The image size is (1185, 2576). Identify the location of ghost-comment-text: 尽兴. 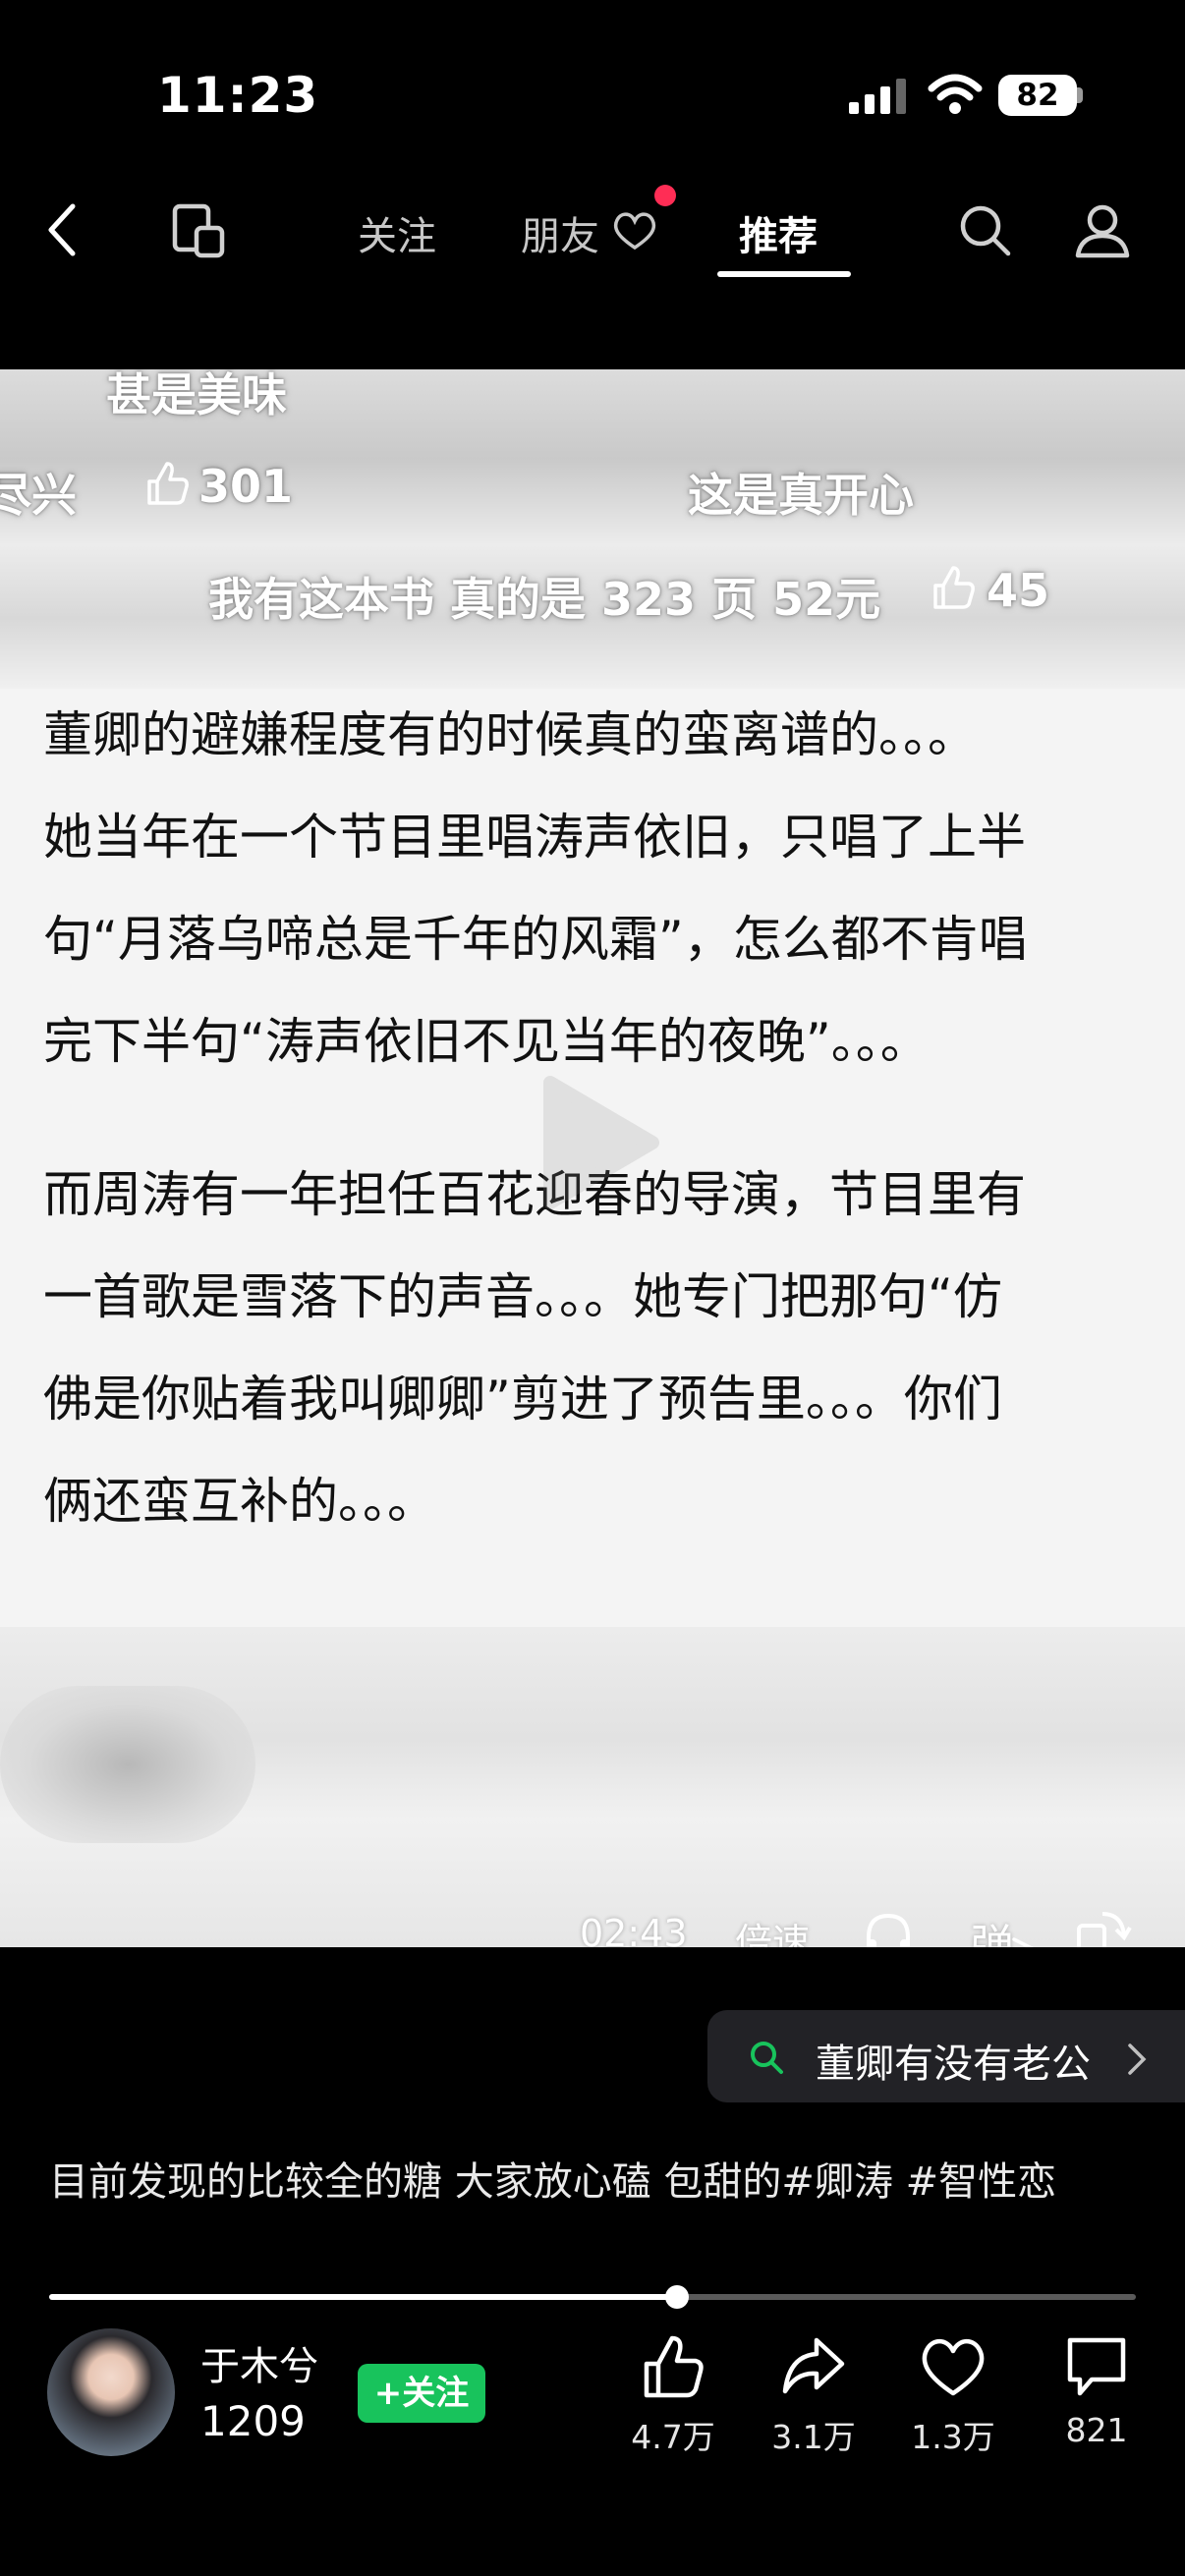
(38, 495).